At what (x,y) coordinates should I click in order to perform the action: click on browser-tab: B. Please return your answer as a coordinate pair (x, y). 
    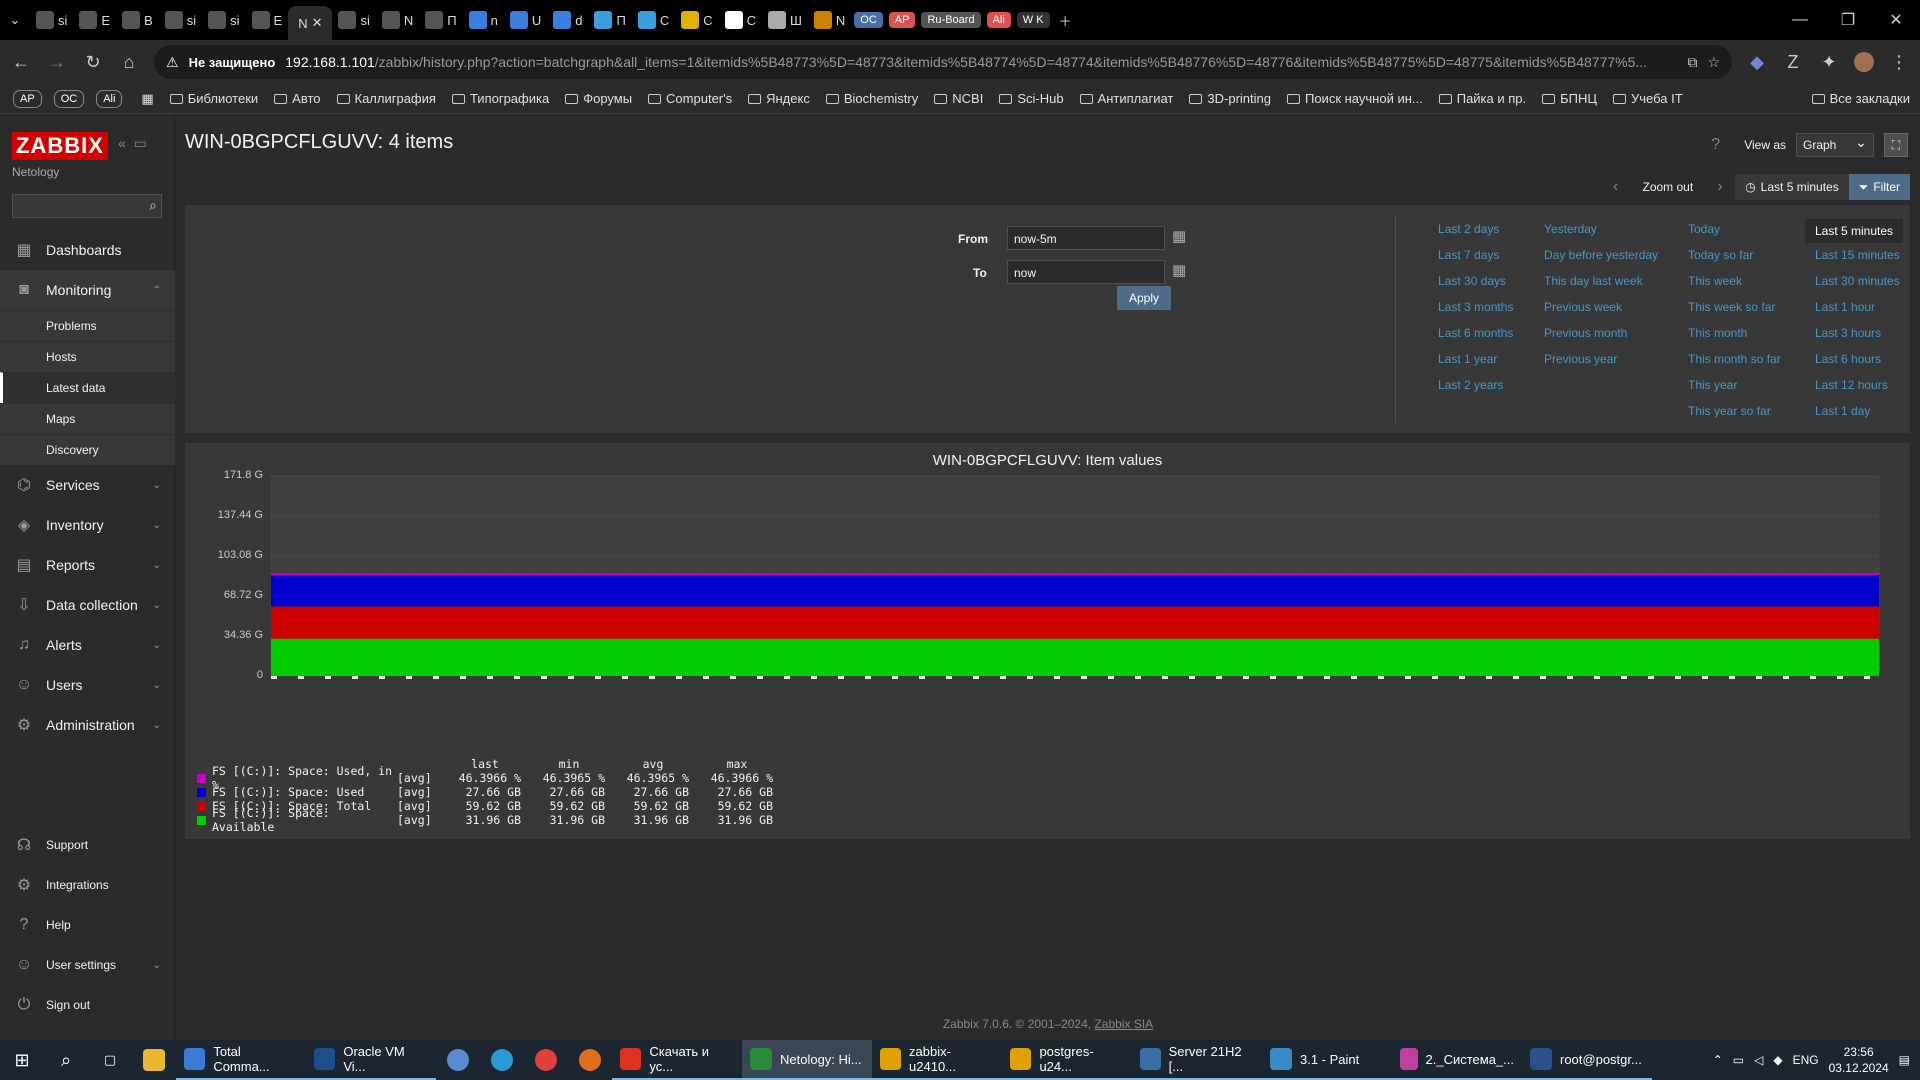
    Looking at the image, I should click on (137, 20).